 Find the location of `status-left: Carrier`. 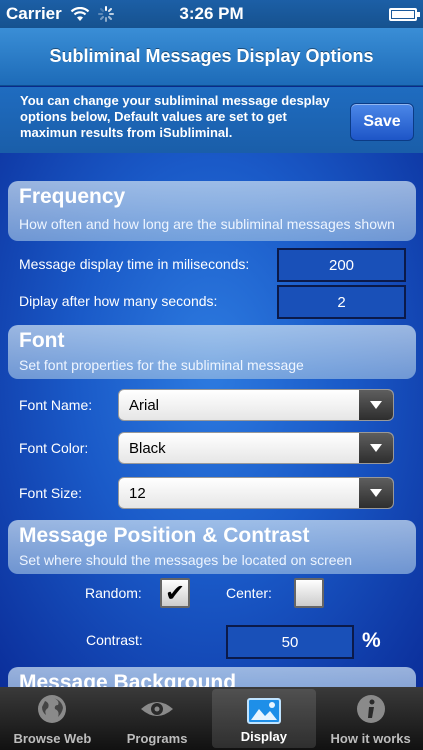

status-left: Carrier is located at coordinates (76, 14).